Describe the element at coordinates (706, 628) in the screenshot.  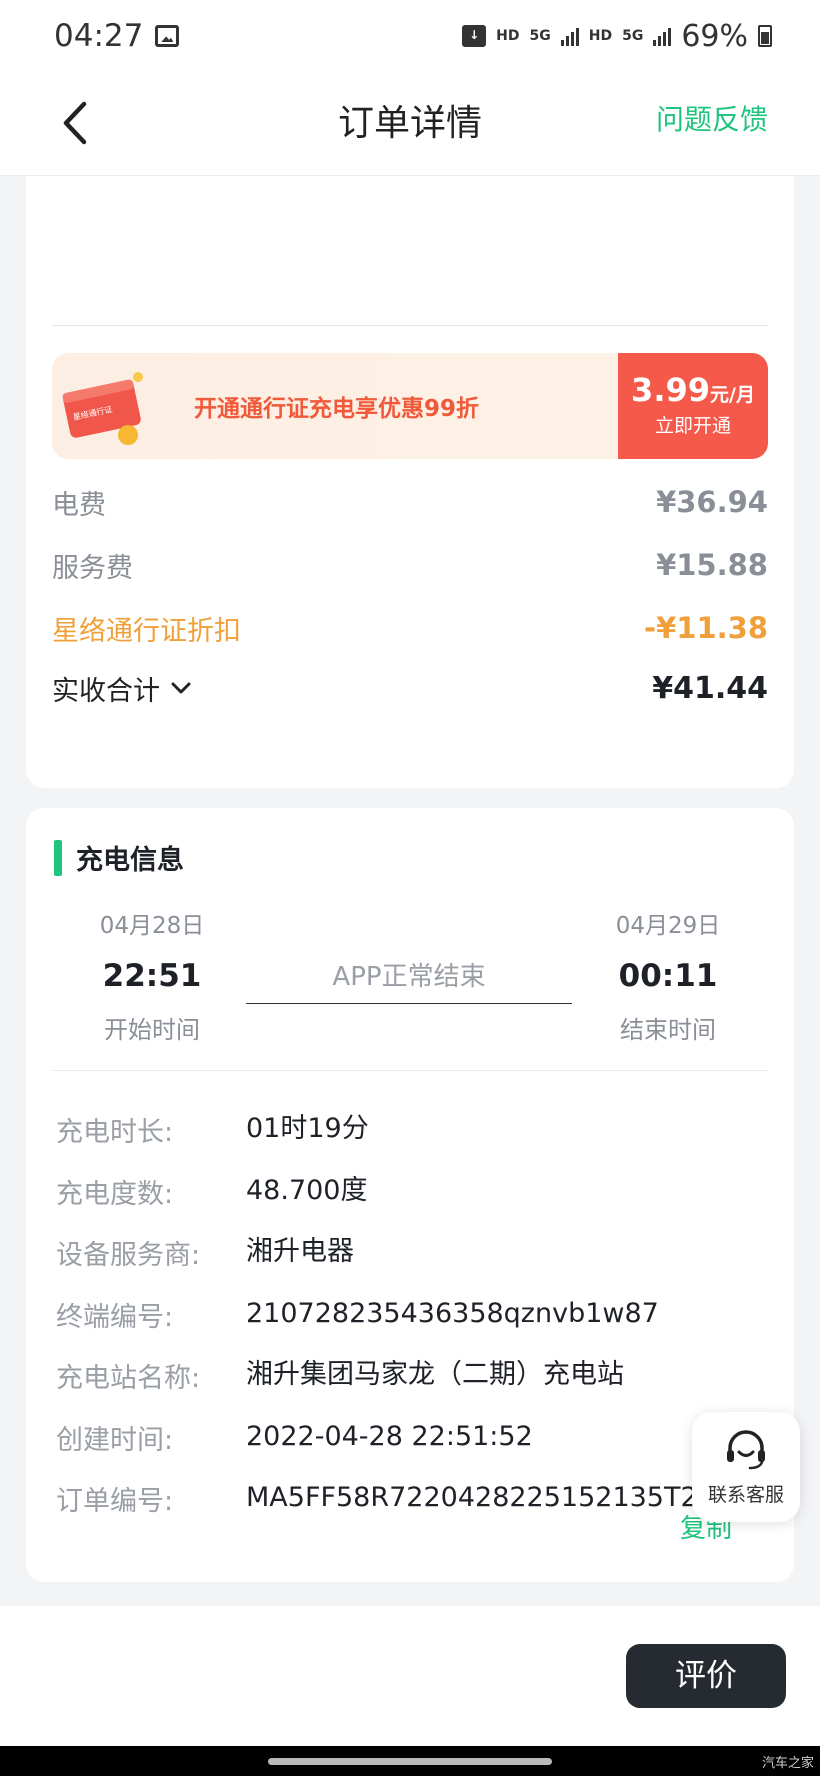
I see `fee-value: -¥11.38` at that location.